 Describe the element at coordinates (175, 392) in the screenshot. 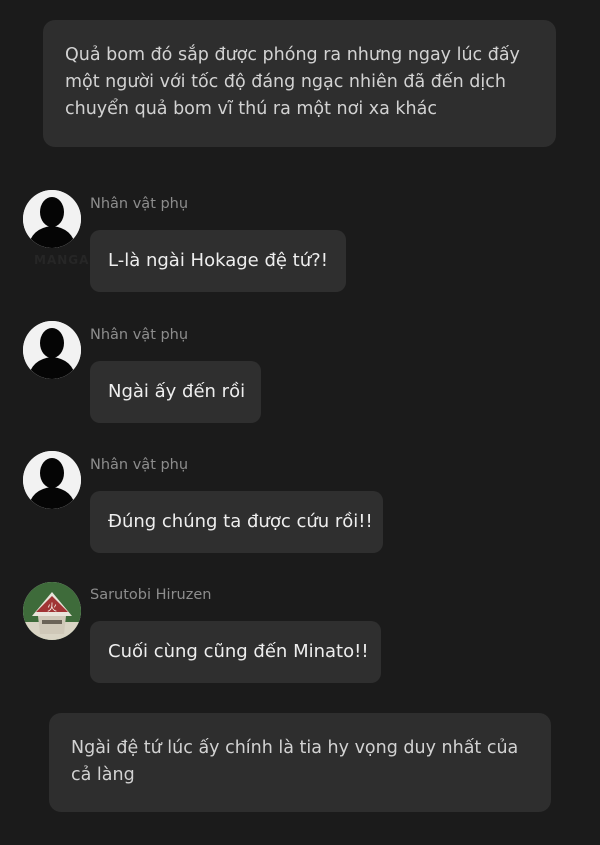

I see `chat-bubble: Ngài ấy đến rồi` at that location.